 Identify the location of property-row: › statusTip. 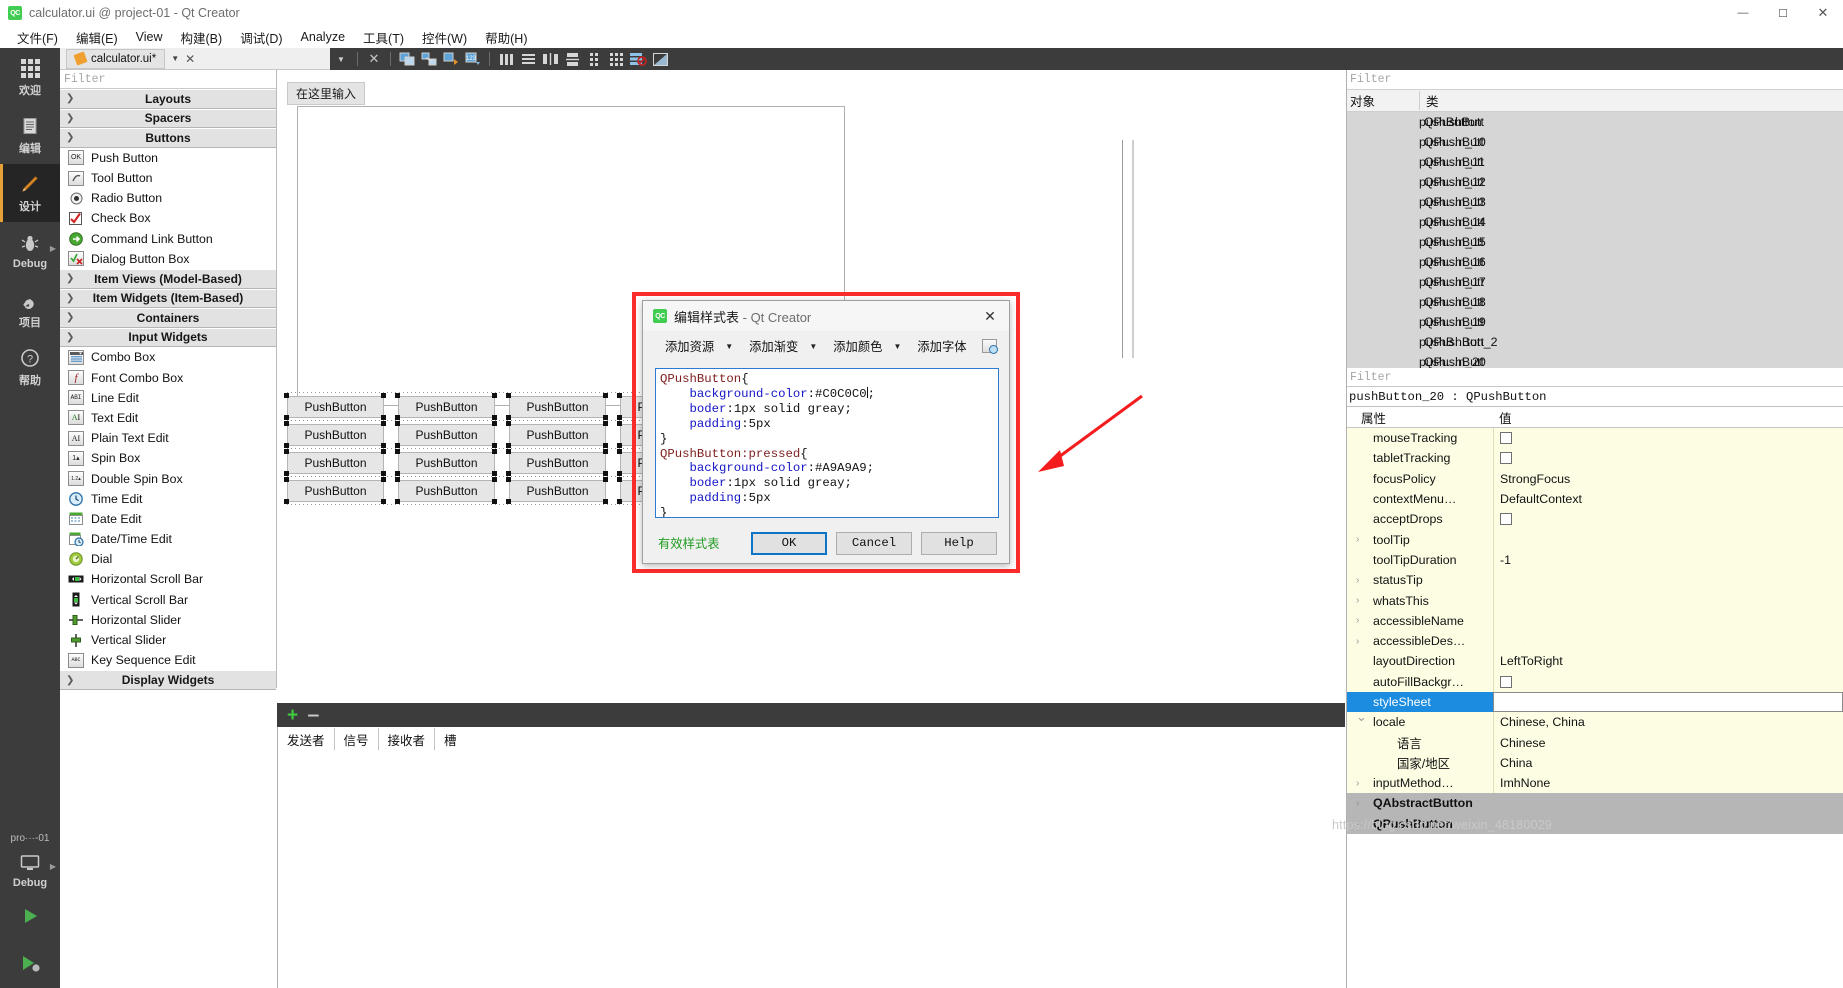
(1595, 580).